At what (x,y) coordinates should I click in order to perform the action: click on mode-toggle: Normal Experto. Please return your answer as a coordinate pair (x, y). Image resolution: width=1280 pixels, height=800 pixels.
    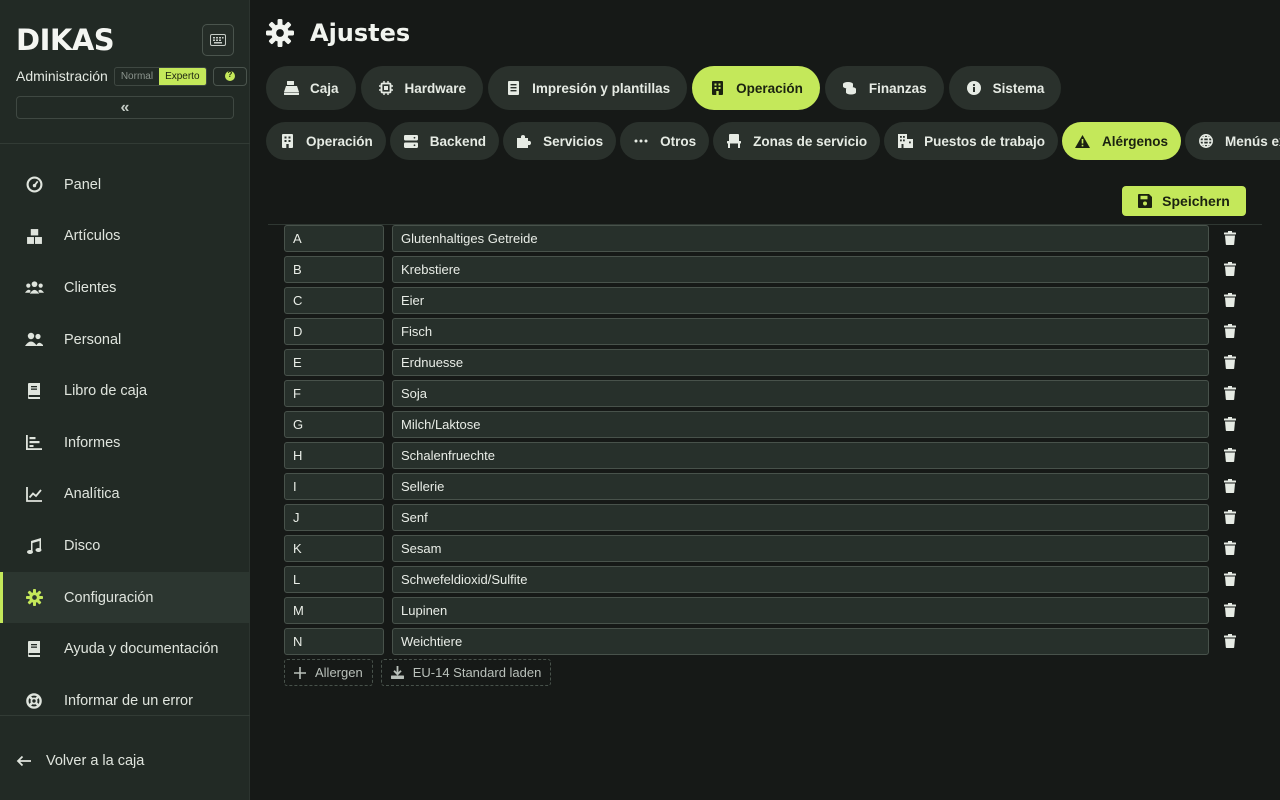
    Looking at the image, I should click on (160, 76).